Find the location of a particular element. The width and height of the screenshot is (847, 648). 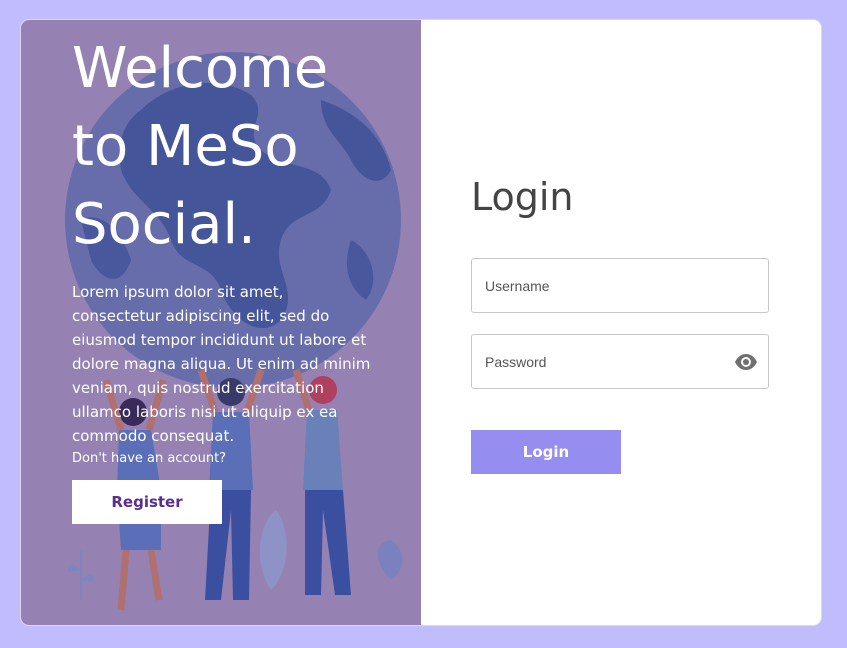

eye-icon is located at coordinates (746, 362).